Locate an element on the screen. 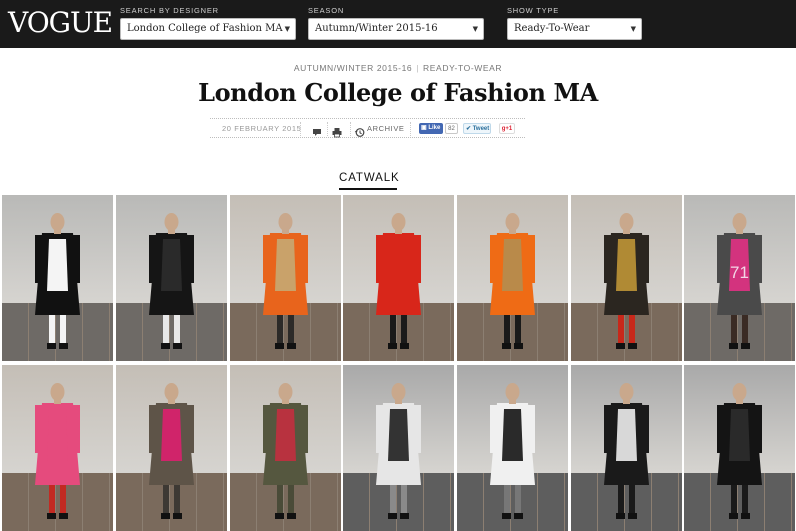 This screenshot has height=531, width=796. google-plus-button: g+1 is located at coordinates (507, 128).